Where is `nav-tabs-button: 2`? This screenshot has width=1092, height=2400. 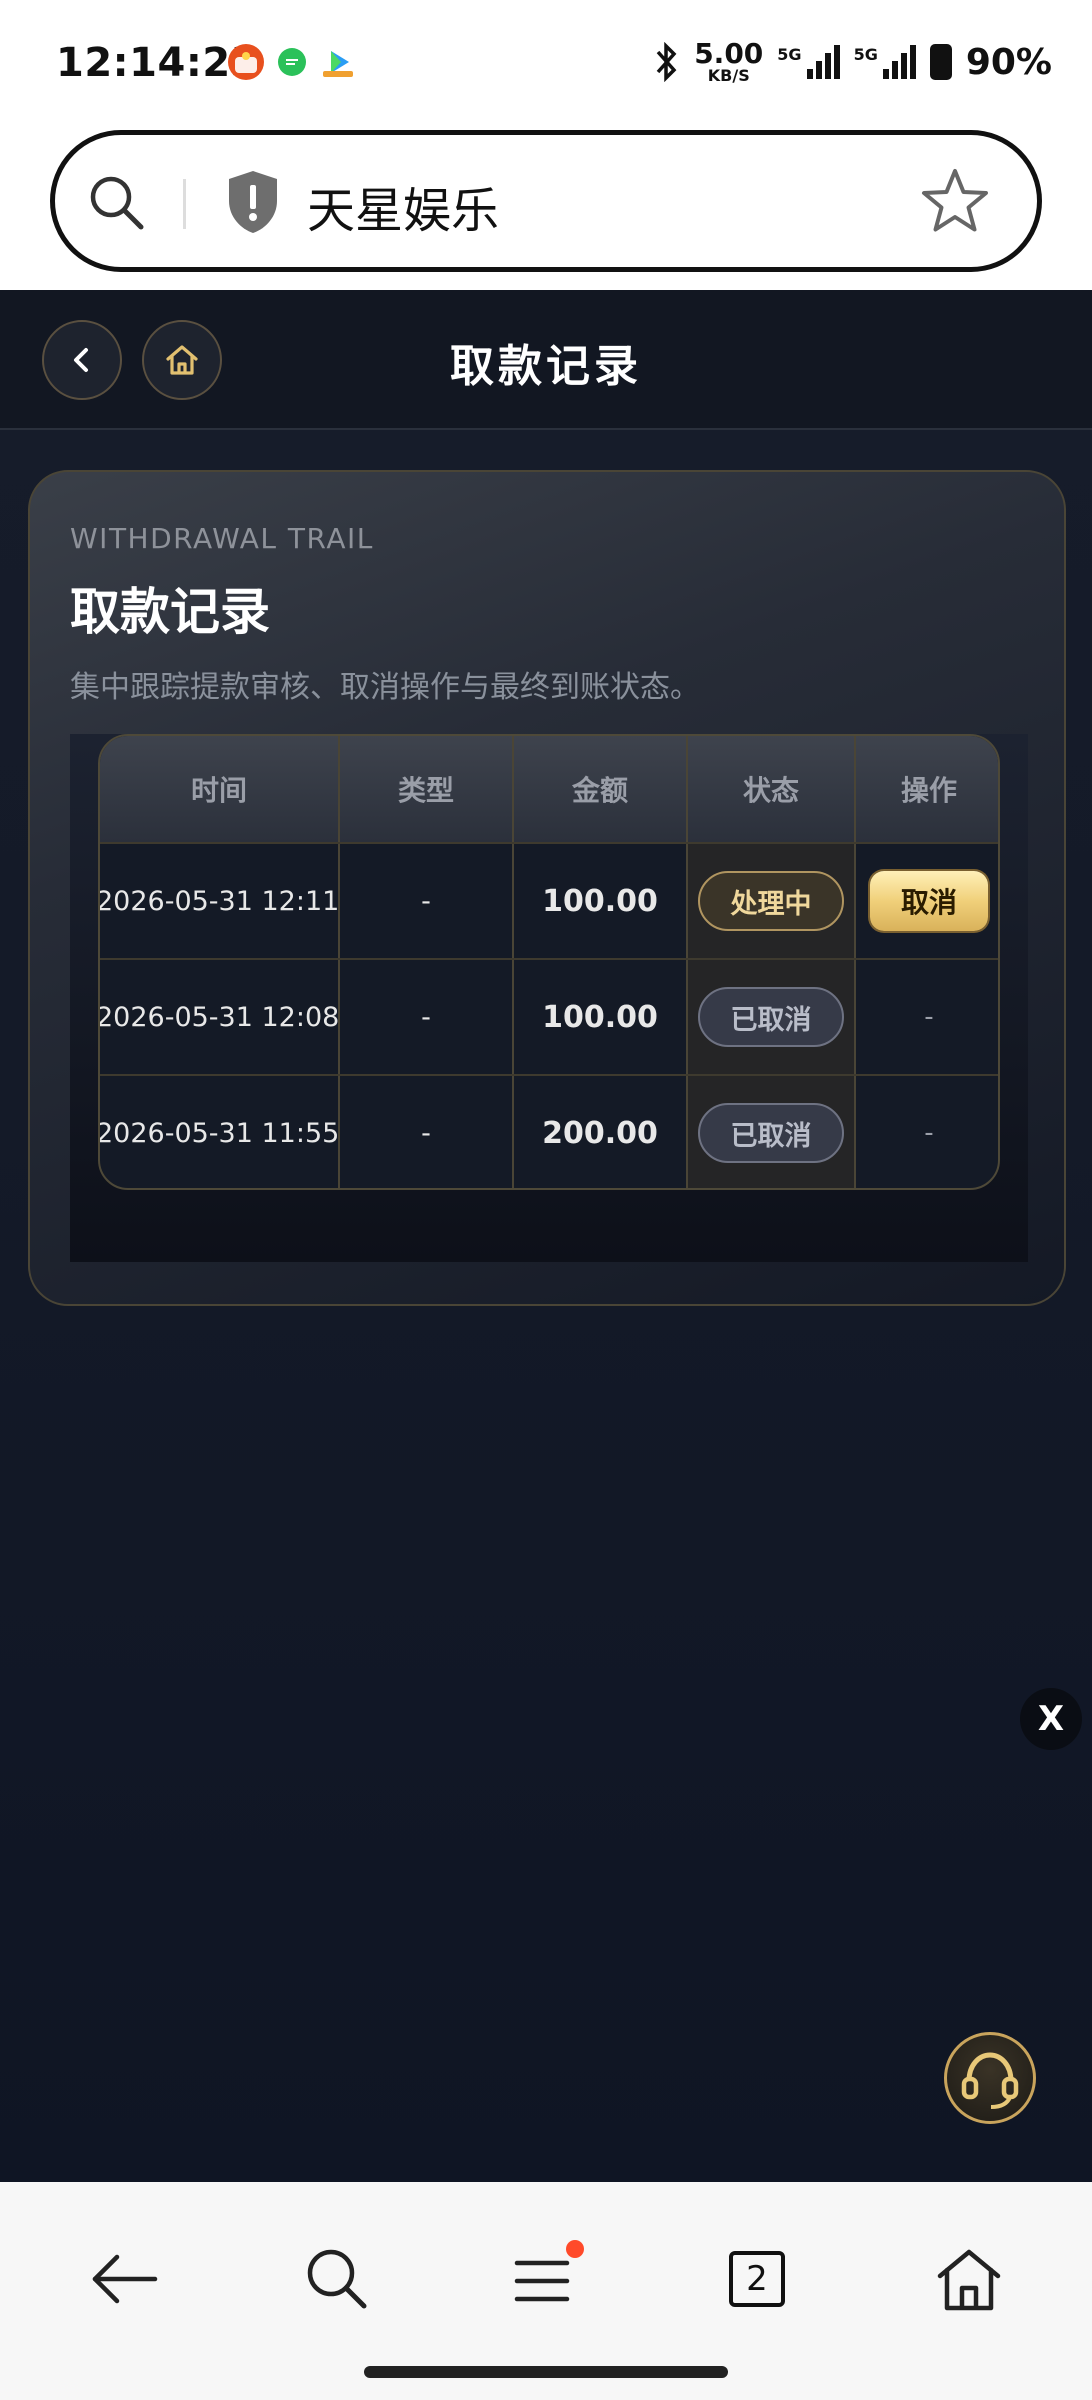
nav-tabs-button: 2 is located at coordinates (757, 2279).